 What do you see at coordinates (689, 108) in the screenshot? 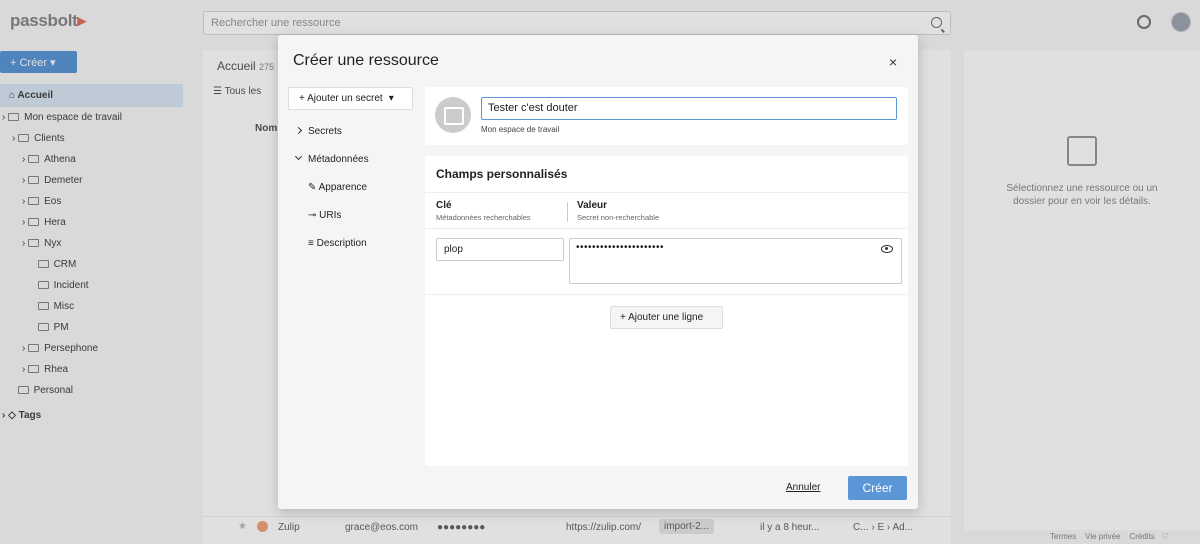
I see `resource-name-input: Tester c'est douter` at bounding box center [689, 108].